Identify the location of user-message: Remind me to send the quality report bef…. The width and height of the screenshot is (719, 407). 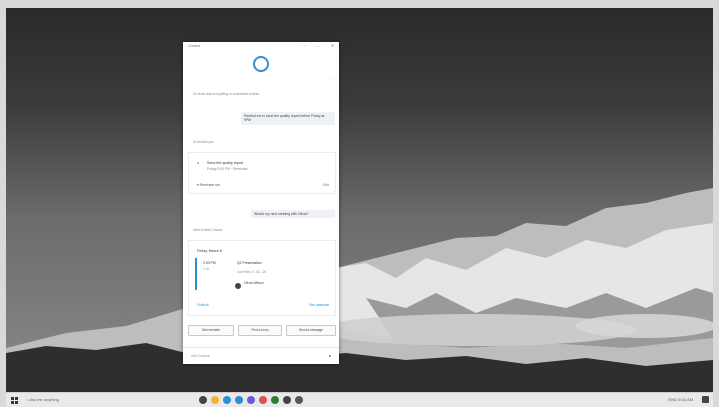
(288, 118).